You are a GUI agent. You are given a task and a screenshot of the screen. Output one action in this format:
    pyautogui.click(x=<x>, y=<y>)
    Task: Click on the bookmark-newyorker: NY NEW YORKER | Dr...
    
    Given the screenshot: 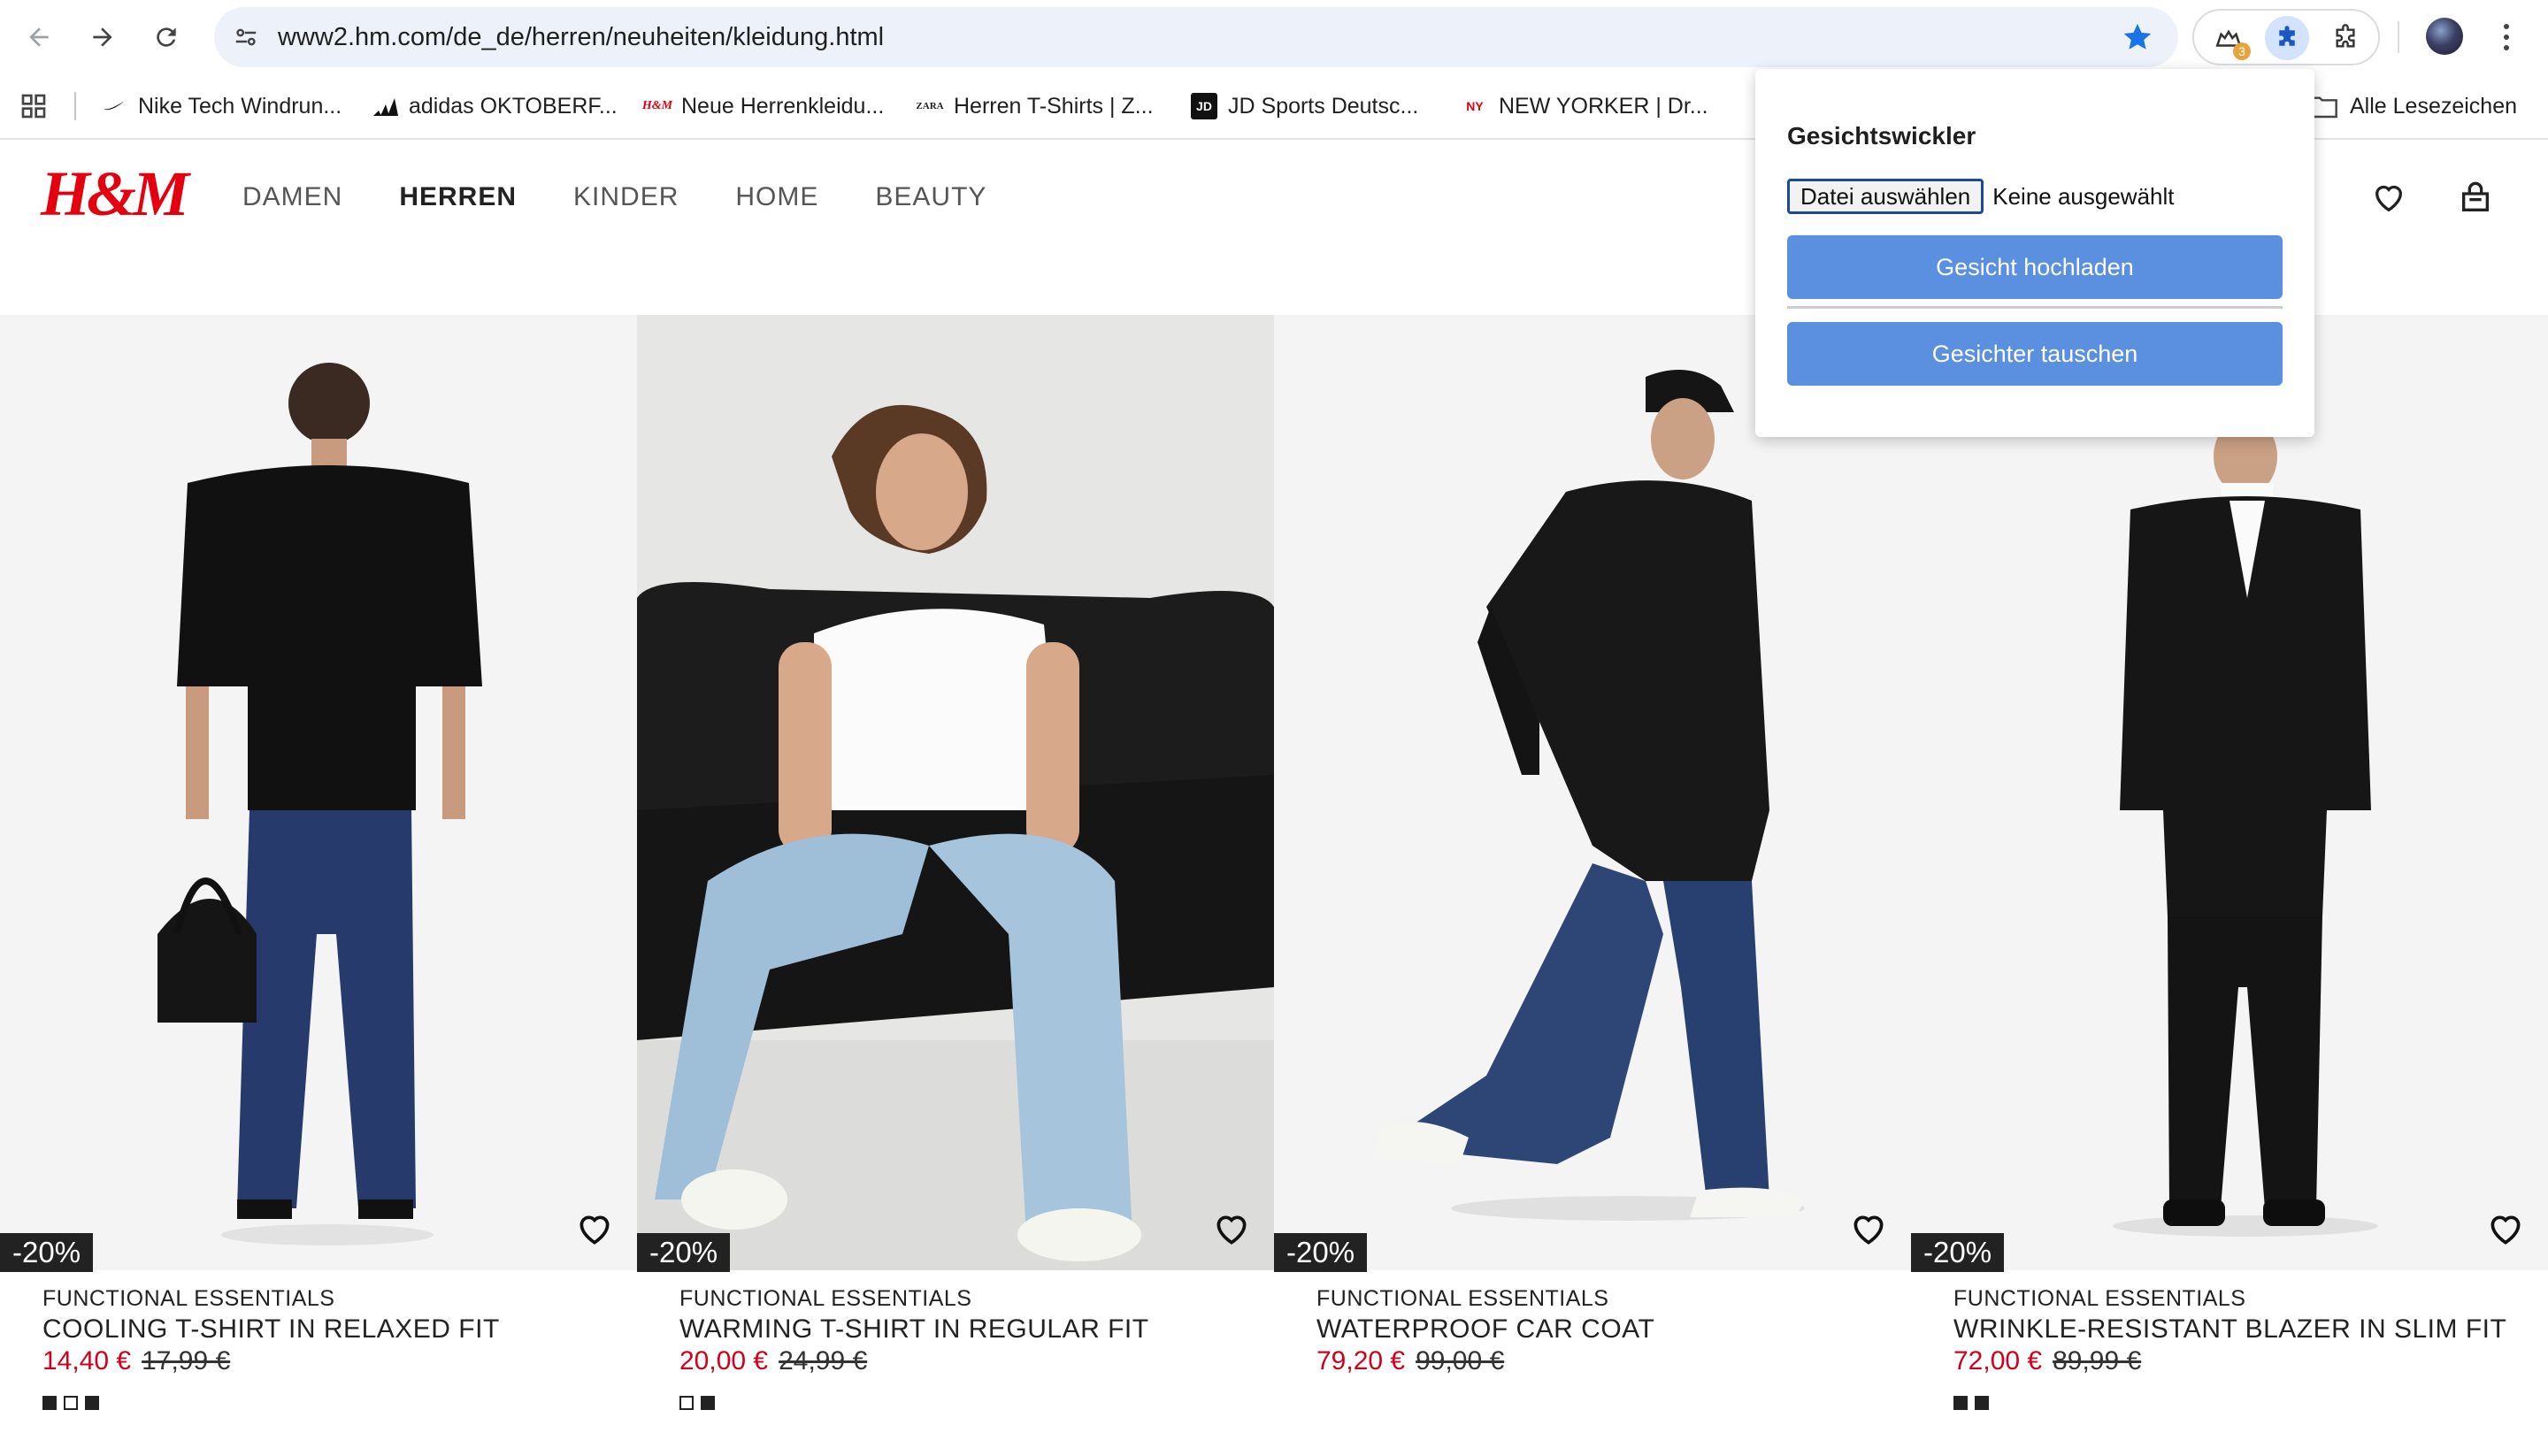 What is the action you would take?
    pyautogui.click(x=1585, y=106)
    